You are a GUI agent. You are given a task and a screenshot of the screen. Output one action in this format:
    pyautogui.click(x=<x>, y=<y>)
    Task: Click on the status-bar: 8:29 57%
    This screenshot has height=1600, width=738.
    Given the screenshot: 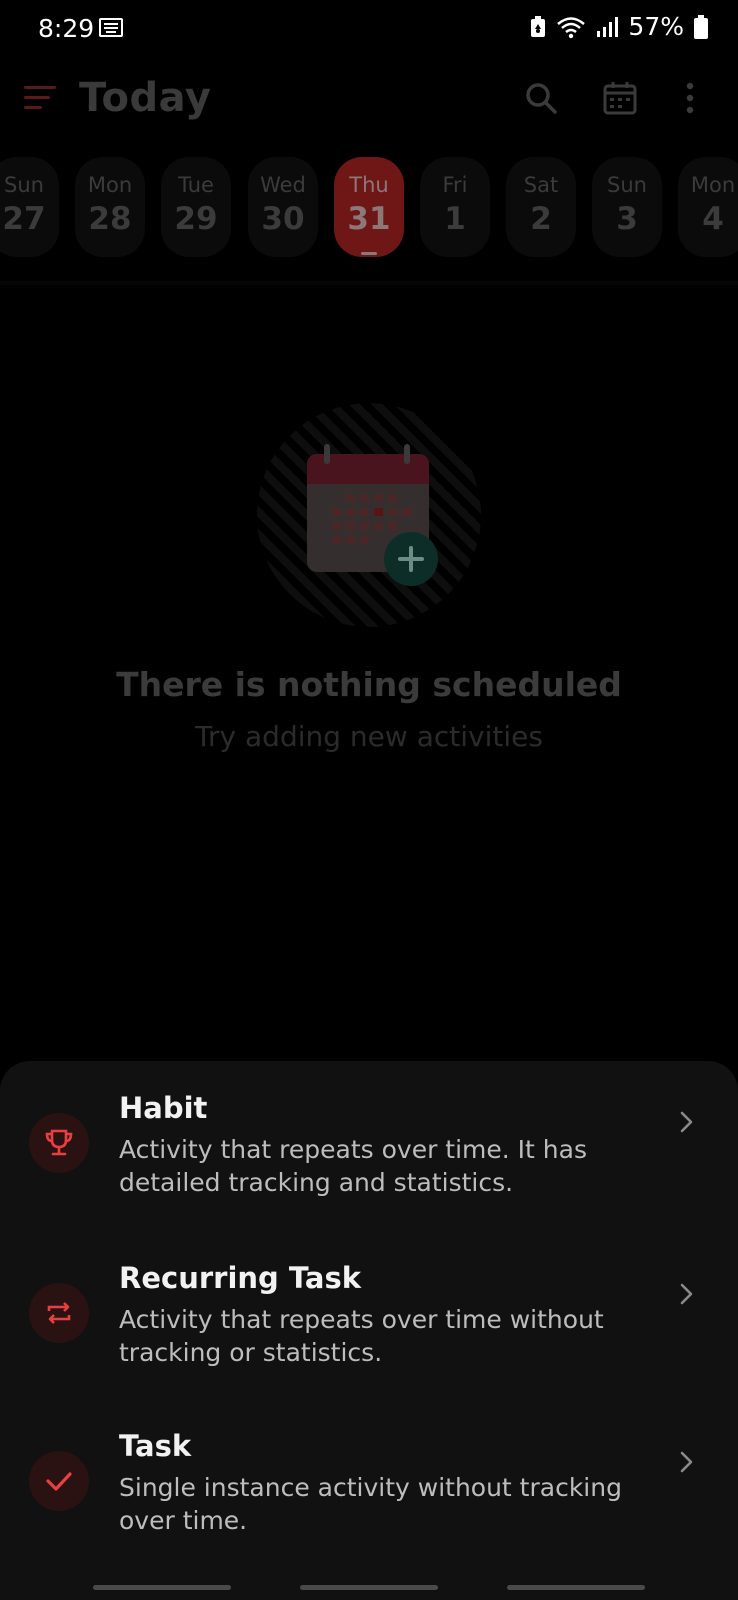 What is the action you would take?
    pyautogui.click(x=369, y=30)
    